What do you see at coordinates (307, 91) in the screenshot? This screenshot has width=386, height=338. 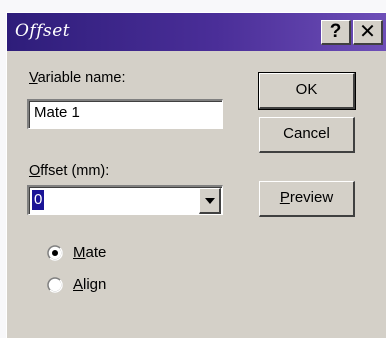 I see `ok-button: OK` at bounding box center [307, 91].